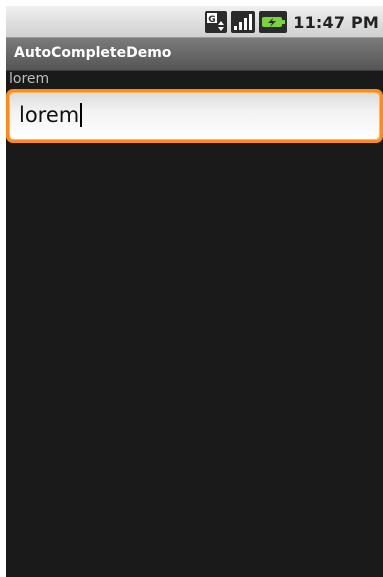 The width and height of the screenshot is (383, 577). I want to click on app-title-bar: AutoCompleteDemo, so click(194, 54).